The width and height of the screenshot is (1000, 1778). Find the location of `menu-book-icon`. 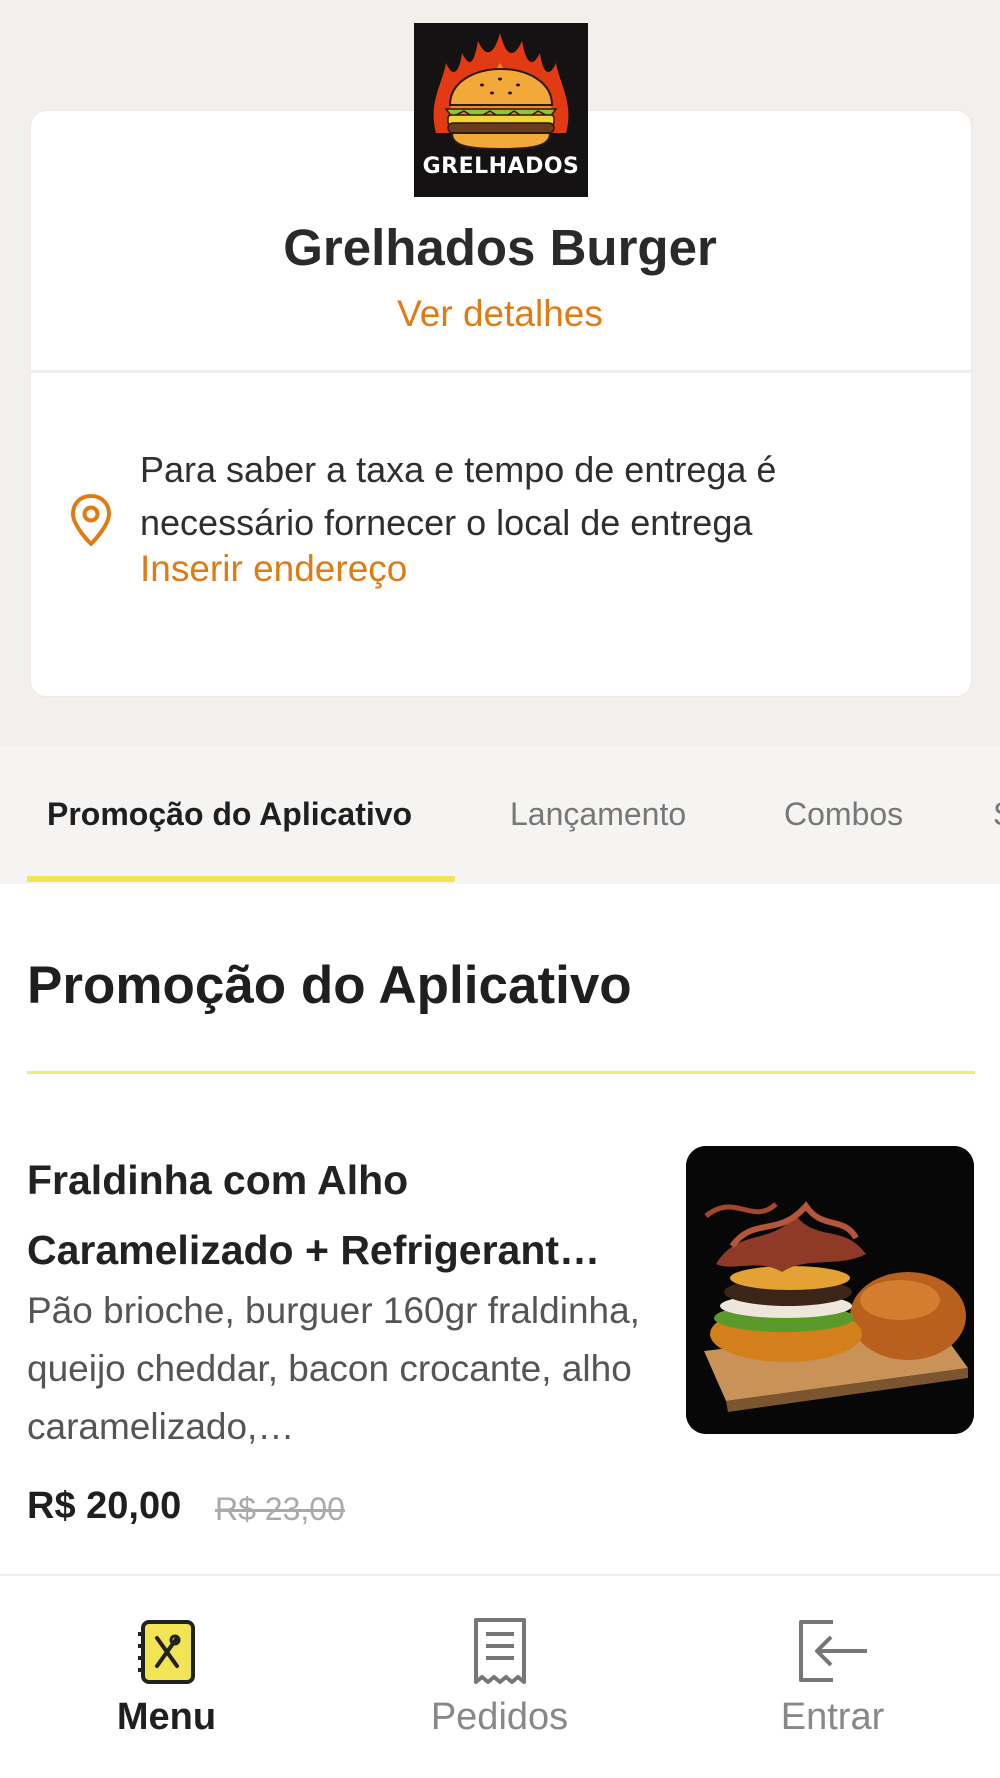

menu-book-icon is located at coordinates (166, 1652).